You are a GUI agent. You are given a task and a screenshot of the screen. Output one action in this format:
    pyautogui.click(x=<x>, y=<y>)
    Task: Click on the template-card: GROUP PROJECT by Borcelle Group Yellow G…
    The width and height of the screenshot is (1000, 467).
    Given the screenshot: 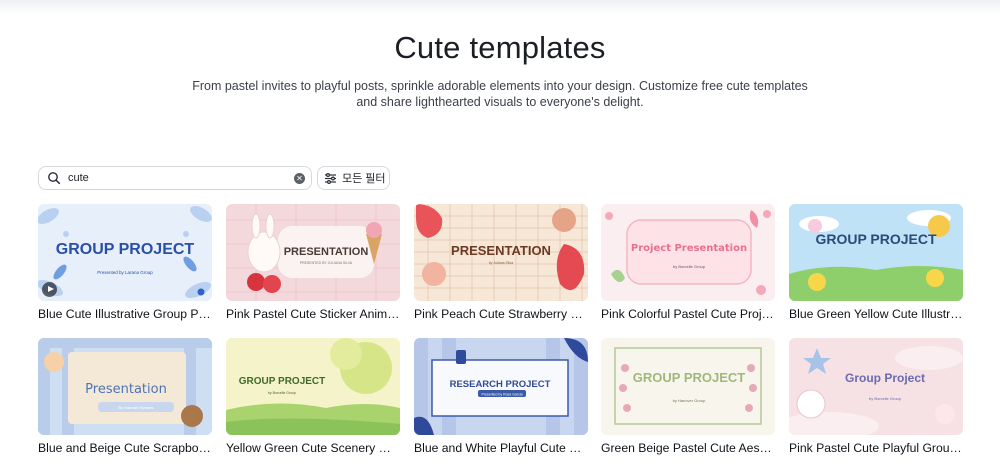 What is the action you would take?
    pyautogui.click(x=313, y=396)
    